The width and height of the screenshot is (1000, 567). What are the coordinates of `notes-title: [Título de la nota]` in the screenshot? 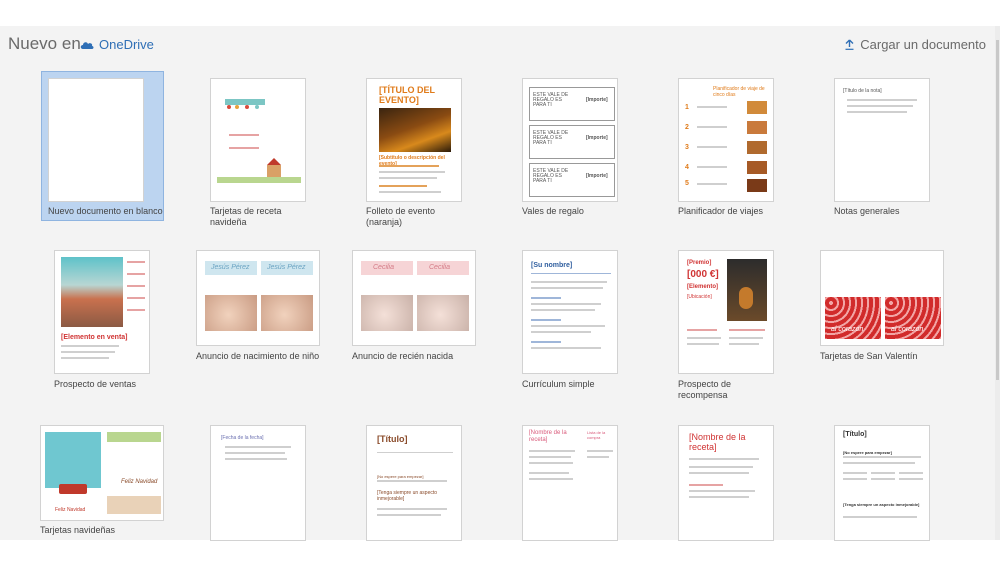 It's located at (862, 91).